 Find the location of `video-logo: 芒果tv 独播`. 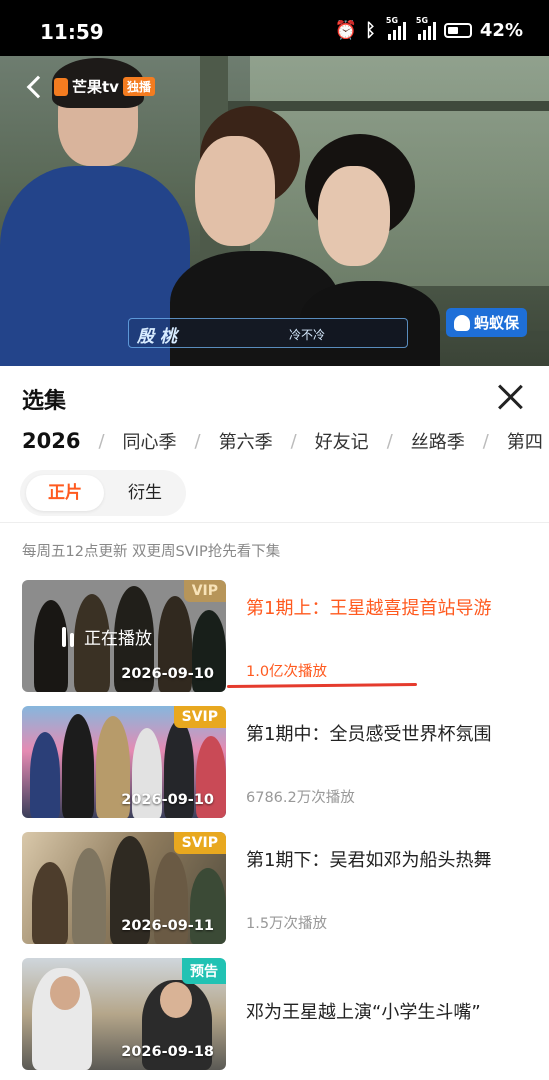

video-logo: 芒果tv 独播 is located at coordinates (90, 86).